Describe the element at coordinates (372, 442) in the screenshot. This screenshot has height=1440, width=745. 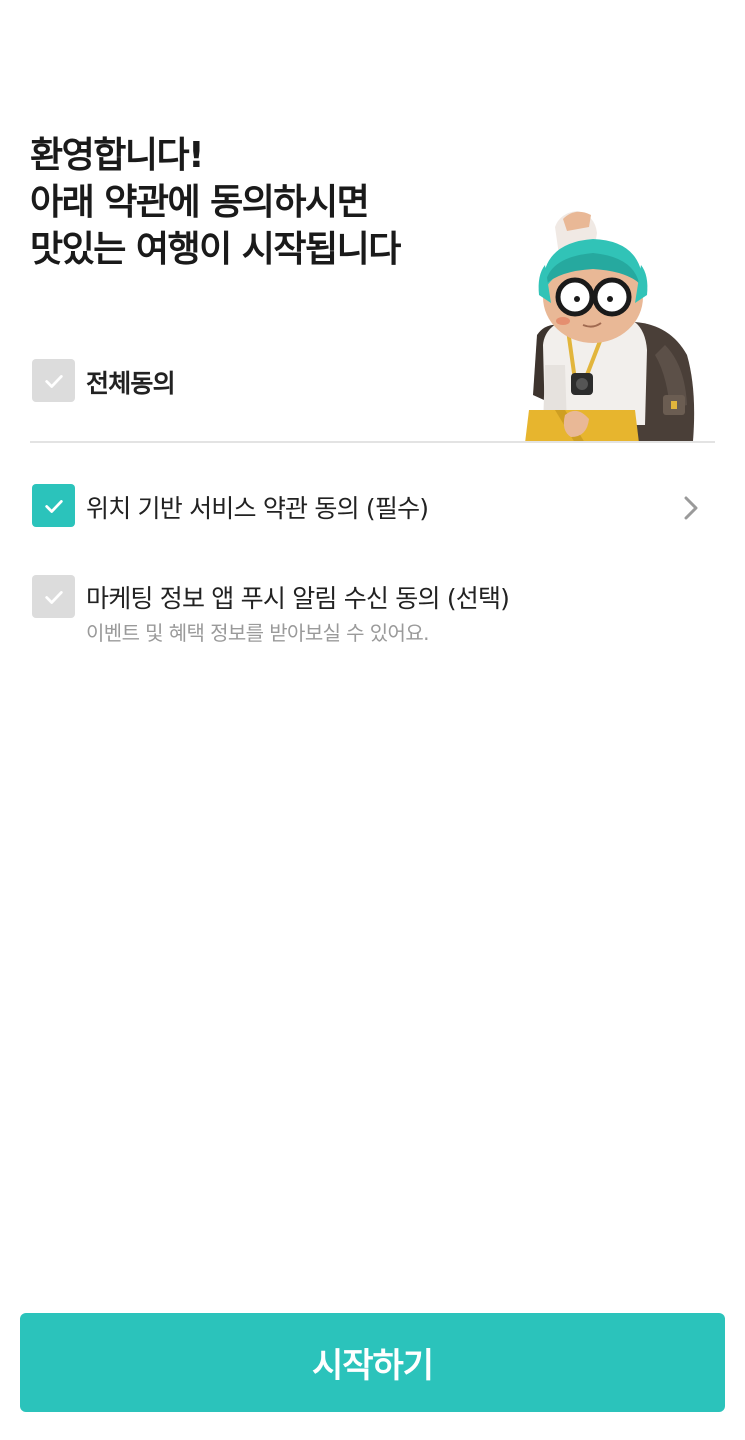
I see `divider` at that location.